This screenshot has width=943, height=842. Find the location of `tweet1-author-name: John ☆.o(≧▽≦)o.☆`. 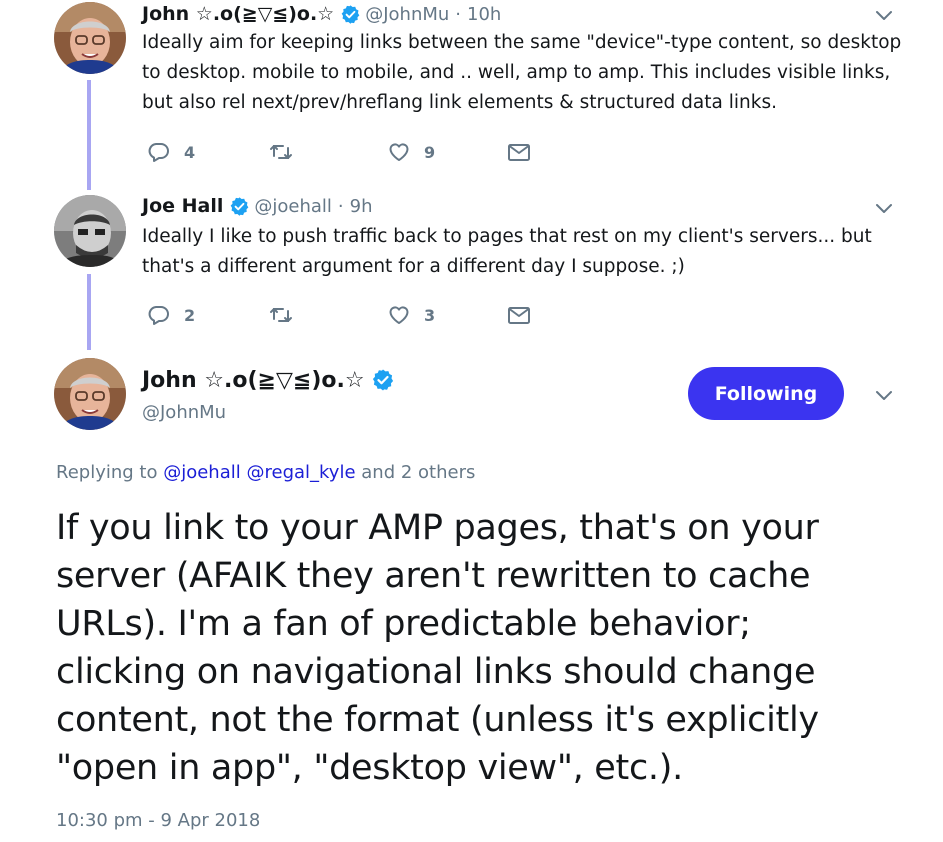

tweet1-author-name: John ☆.o(≧▽≦)o.☆ is located at coordinates (238, 14).